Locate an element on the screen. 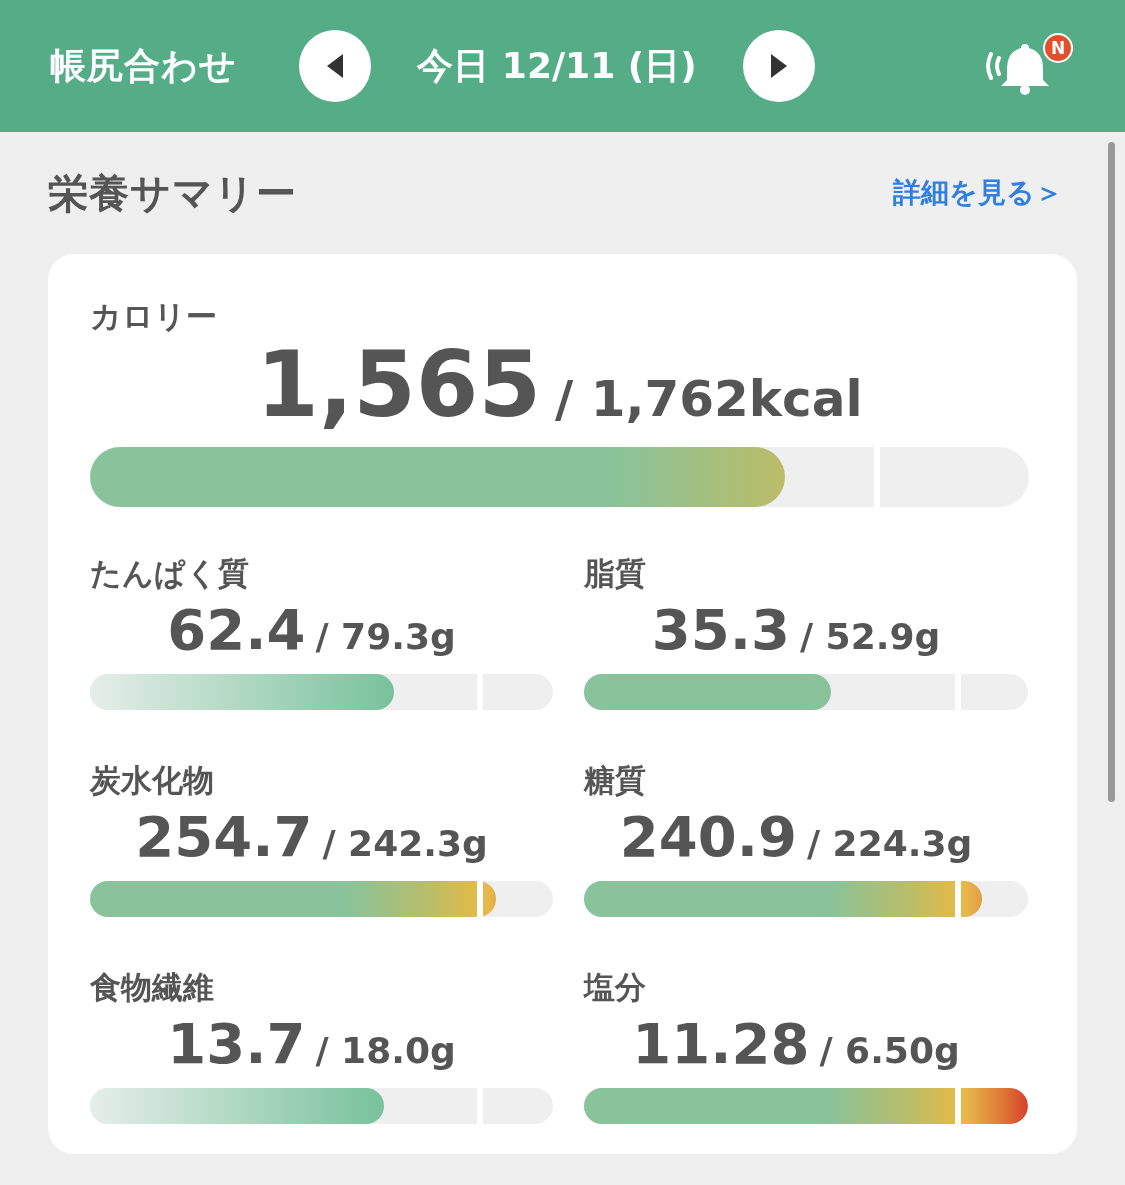 The width and height of the screenshot is (1125, 1185). section-title: 栄養サマリー is located at coordinates (172, 193).